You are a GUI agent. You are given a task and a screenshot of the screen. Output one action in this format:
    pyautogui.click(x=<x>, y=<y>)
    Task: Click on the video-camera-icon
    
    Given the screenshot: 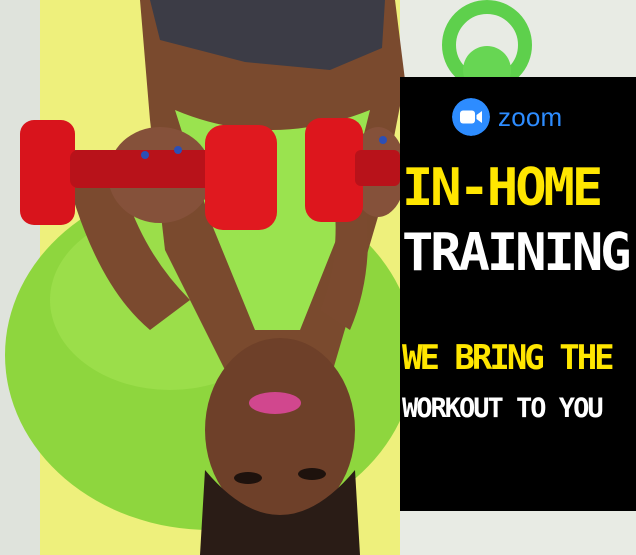 What is the action you would take?
    pyautogui.click(x=471, y=117)
    